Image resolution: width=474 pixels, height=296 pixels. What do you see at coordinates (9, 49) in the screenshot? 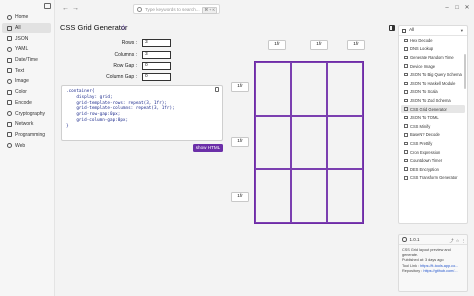
I see `file-icon` at bounding box center [9, 49].